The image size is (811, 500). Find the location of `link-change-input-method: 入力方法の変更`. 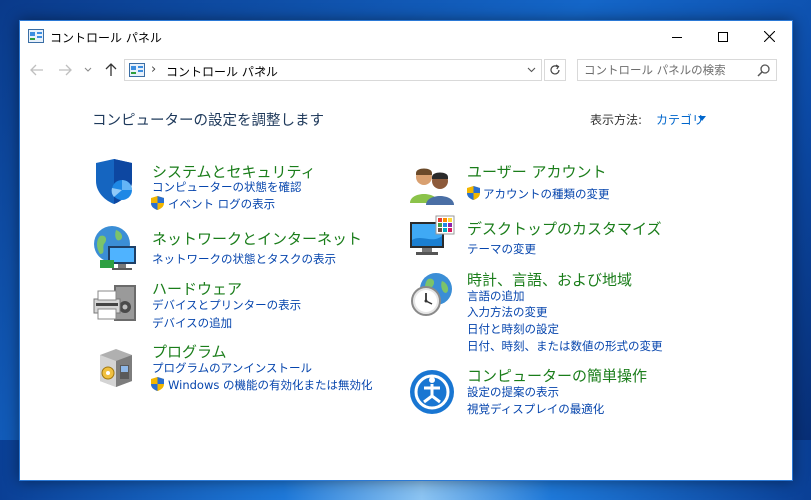

link-change-input-method: 入力方法の変更 is located at coordinates (507, 312).